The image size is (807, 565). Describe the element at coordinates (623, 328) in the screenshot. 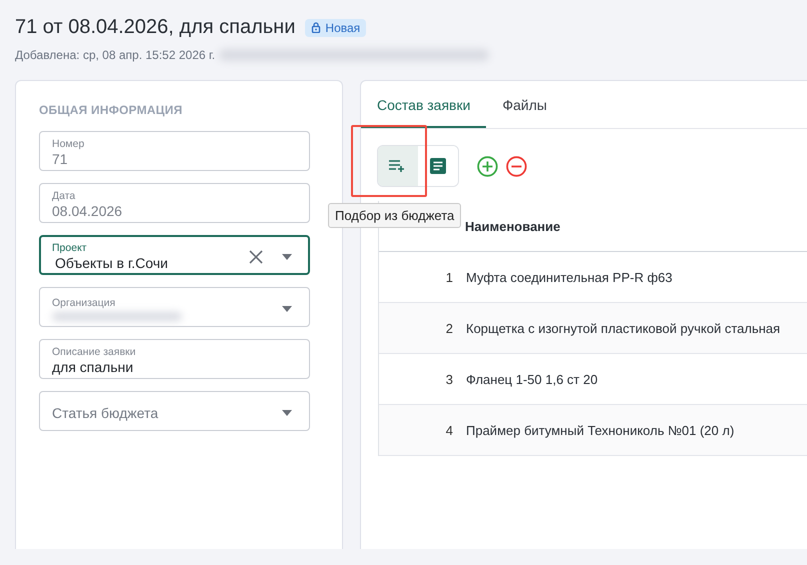

I see `table-cell: Корщетка с изогнутой пластиковой ручкой стальная` at that location.